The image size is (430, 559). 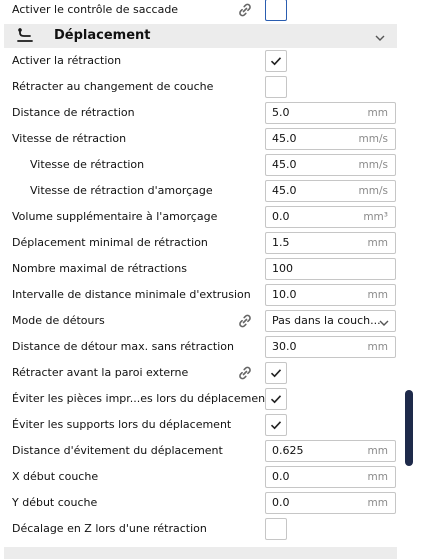 I want to click on setting-row-y-debut-couche: Y début couche 0.0 mm, so click(x=200, y=503).